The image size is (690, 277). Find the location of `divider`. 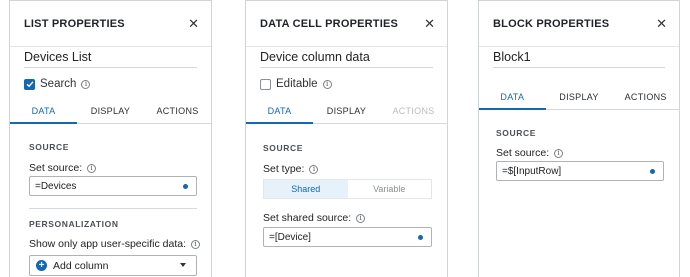

divider is located at coordinates (113, 208).